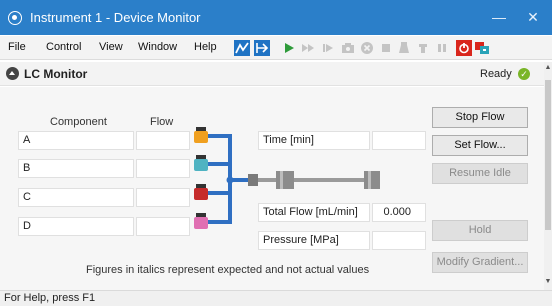 This screenshot has height=306, width=552. What do you see at coordinates (201, 192) in the screenshot?
I see `bottle-c-icon` at bounding box center [201, 192].